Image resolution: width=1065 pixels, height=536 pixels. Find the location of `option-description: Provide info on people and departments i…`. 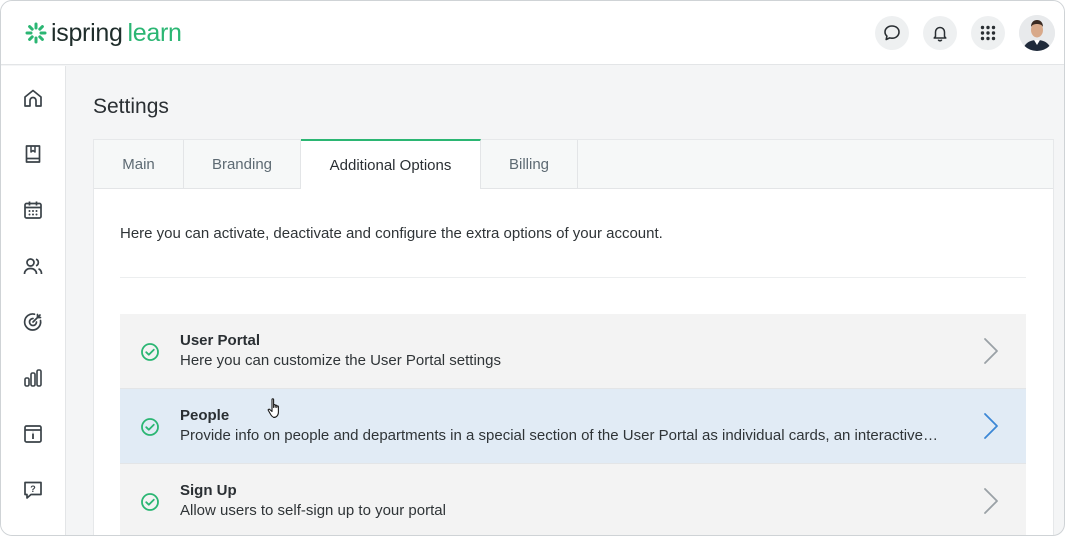

option-description: Provide info on people and departments i… is located at coordinates (560, 435).